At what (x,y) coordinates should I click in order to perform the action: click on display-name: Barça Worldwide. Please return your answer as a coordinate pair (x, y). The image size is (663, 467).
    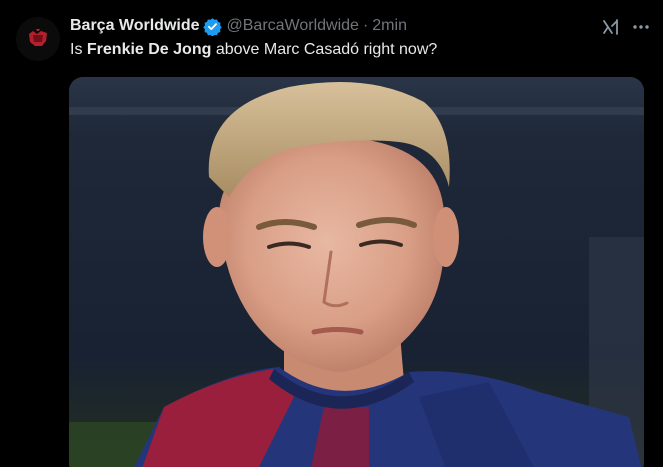
    Looking at the image, I should click on (135, 26).